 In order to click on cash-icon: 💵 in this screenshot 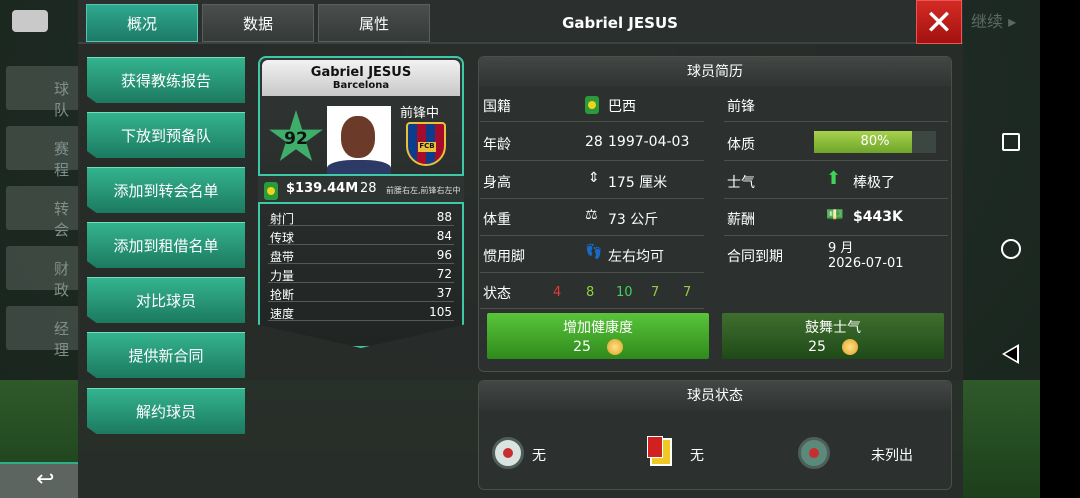, I will do `click(835, 215)`.